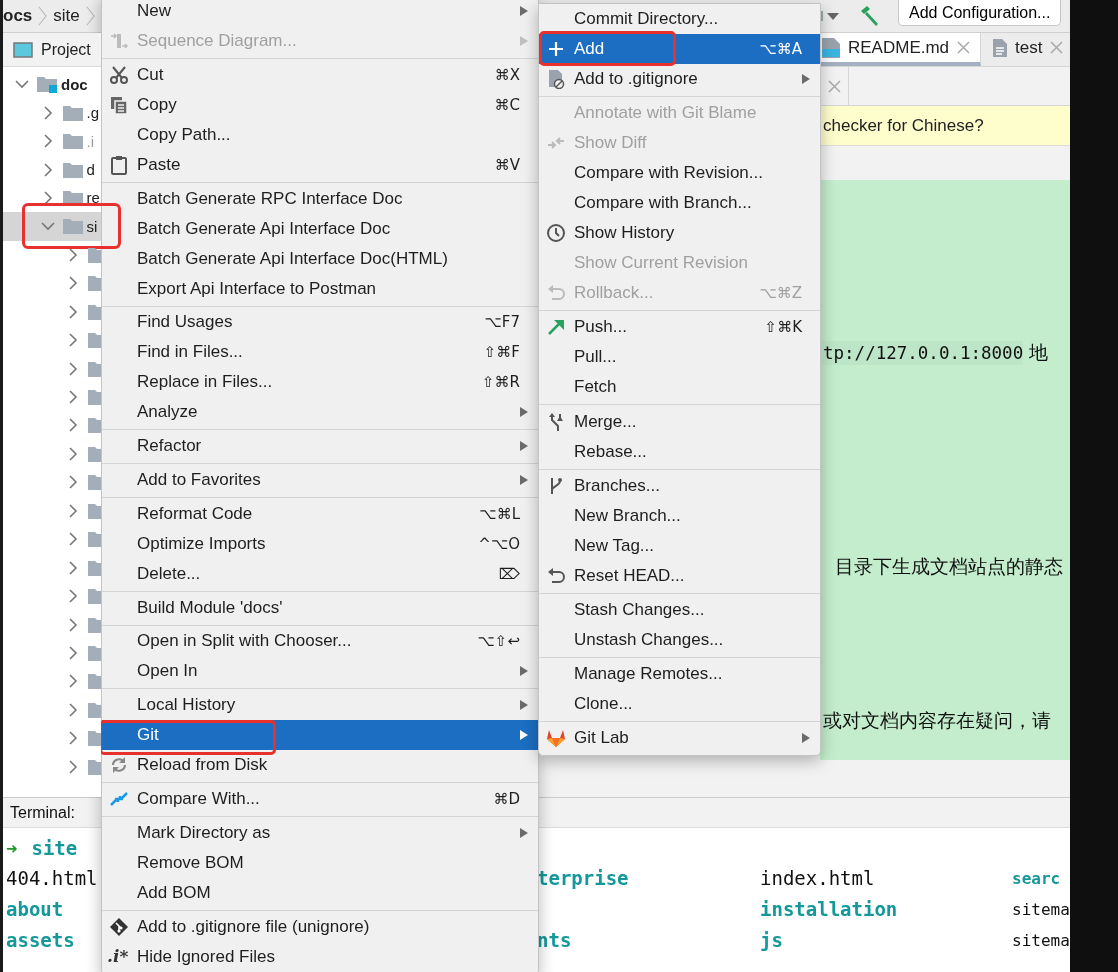  Describe the element at coordinates (320, 258) in the screenshot. I see `menu-item: Batch Generate Api Interface Doc(HTML)` at that location.